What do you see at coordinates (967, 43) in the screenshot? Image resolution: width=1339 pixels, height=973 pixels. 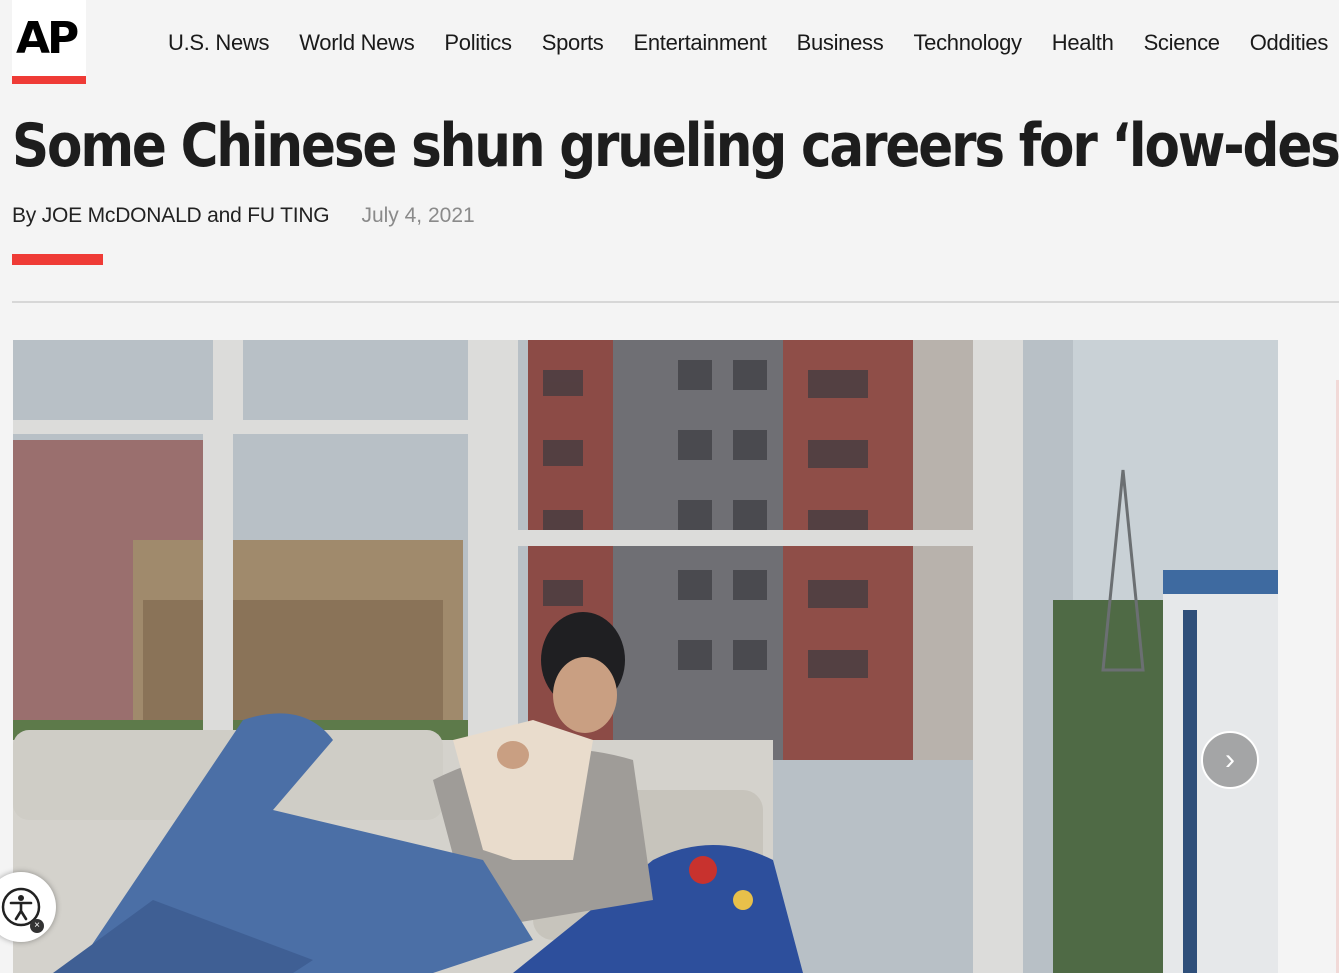 I see `nav-item-technology: Technology` at bounding box center [967, 43].